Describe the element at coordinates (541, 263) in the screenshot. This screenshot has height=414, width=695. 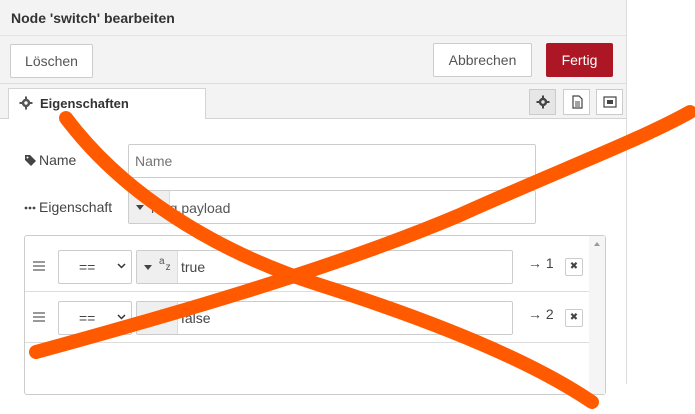
I see `rule-output: → 1` at that location.